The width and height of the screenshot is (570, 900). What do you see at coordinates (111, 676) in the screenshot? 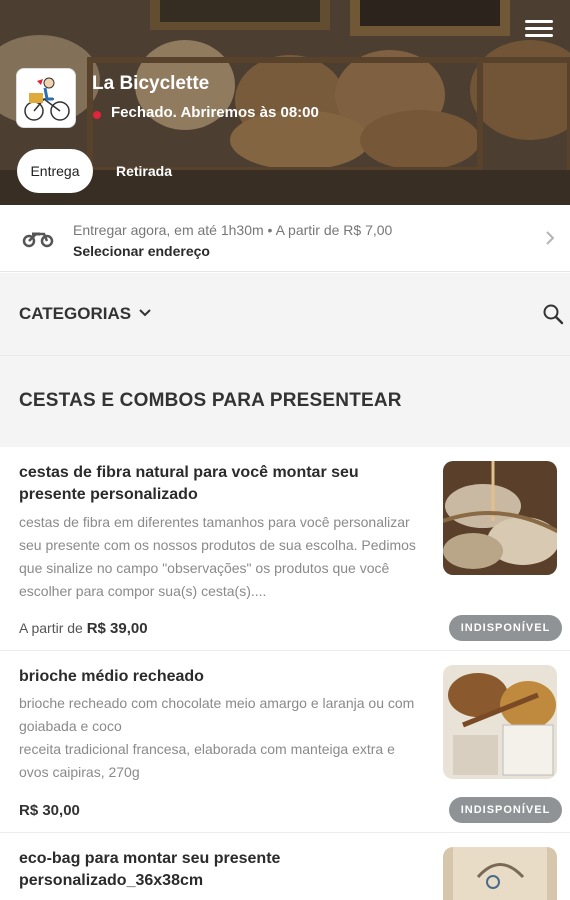
I see `product-title: brioche médio recheado` at bounding box center [111, 676].